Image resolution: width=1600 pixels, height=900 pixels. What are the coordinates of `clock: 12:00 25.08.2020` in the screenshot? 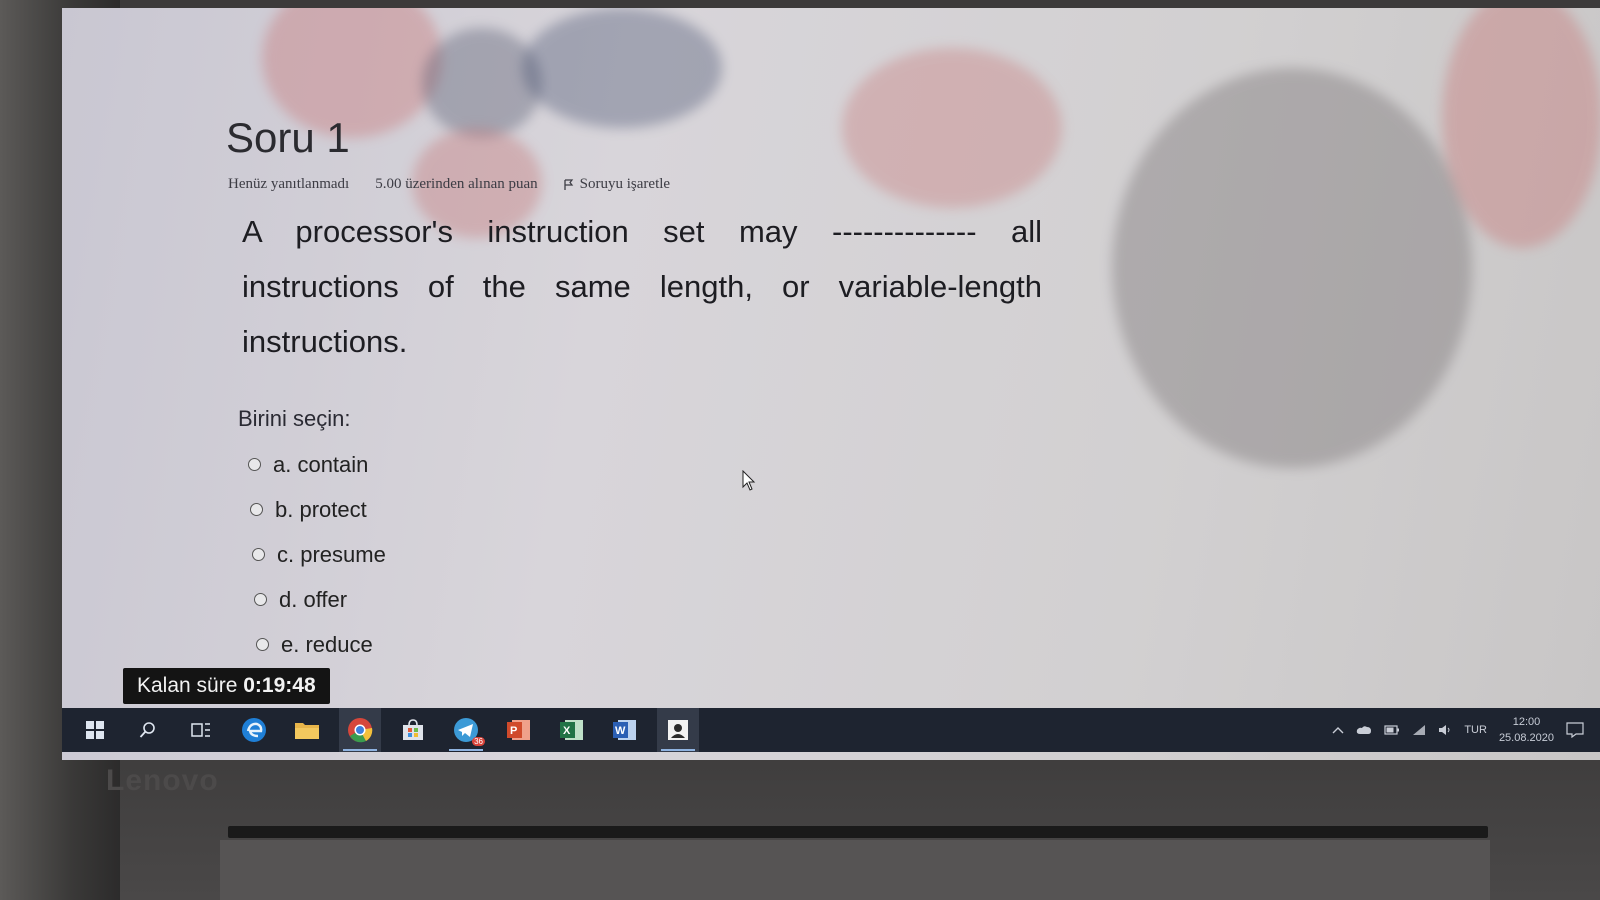 It's located at (1526, 730).